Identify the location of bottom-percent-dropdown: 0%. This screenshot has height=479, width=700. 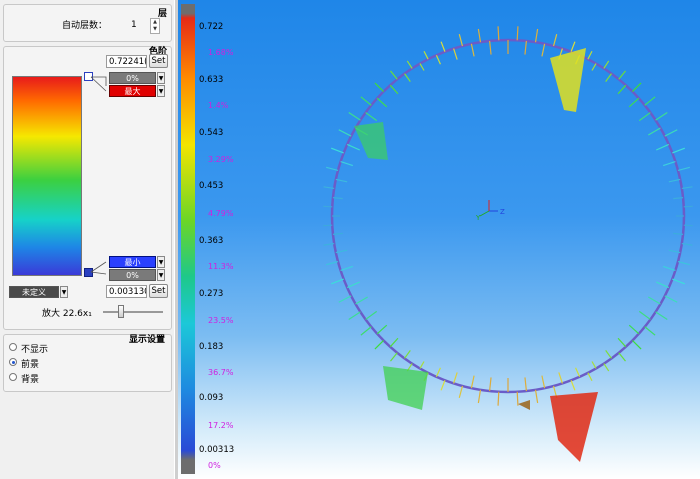
(132, 275).